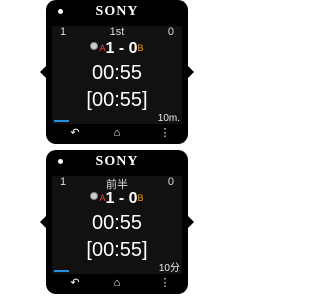 The width and height of the screenshot is (320, 300). I want to click on period-length-label: 10分, so click(169, 268).